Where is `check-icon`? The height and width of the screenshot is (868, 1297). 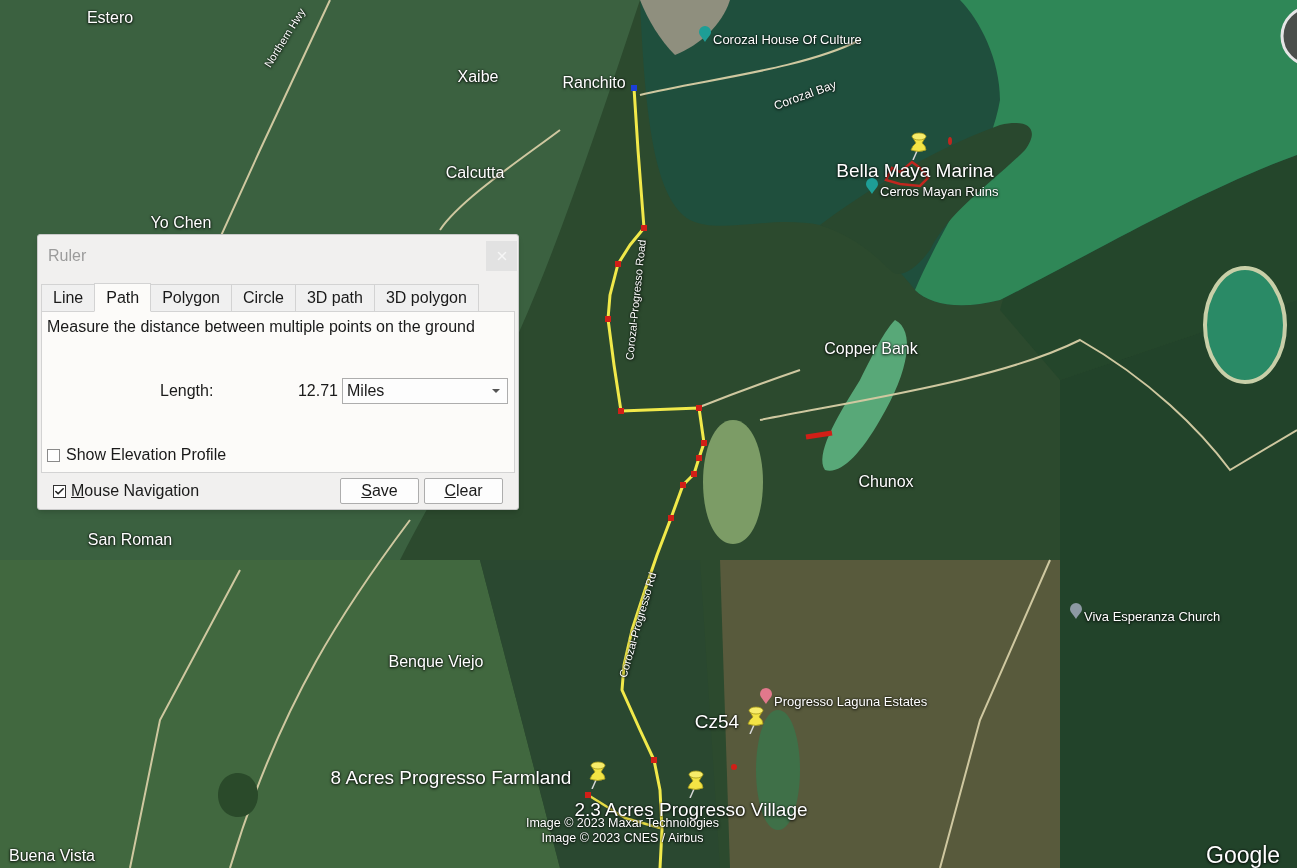 check-icon is located at coordinates (59, 491).